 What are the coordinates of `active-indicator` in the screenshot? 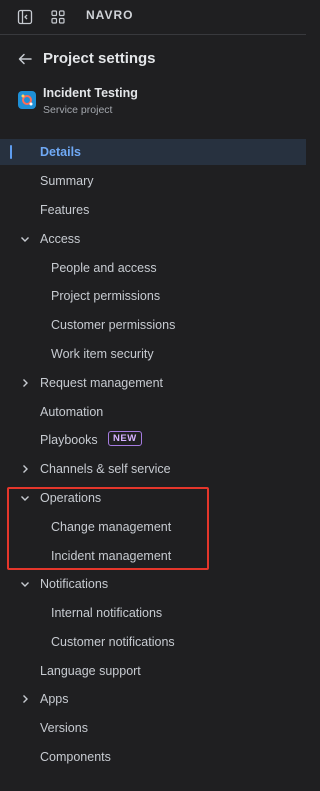 It's located at (11, 152).